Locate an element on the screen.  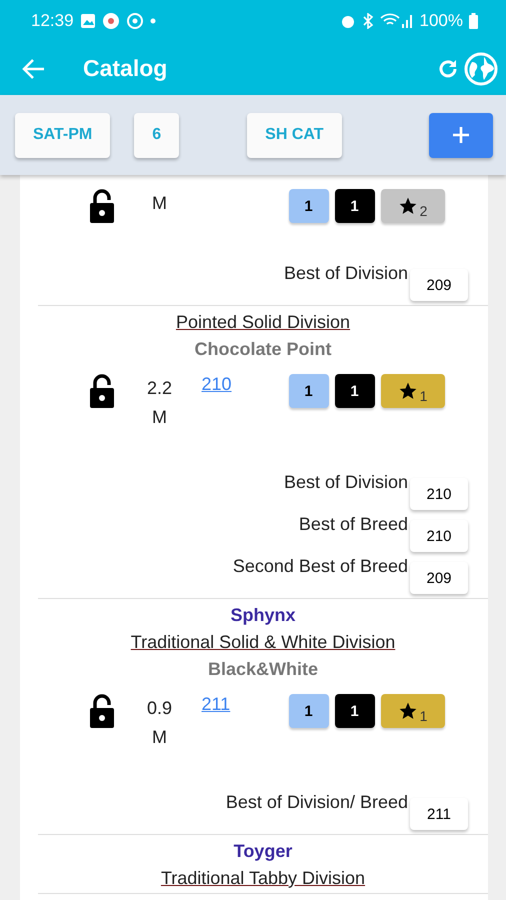
division-name: Traditional Tabby Division is located at coordinates (263, 878).